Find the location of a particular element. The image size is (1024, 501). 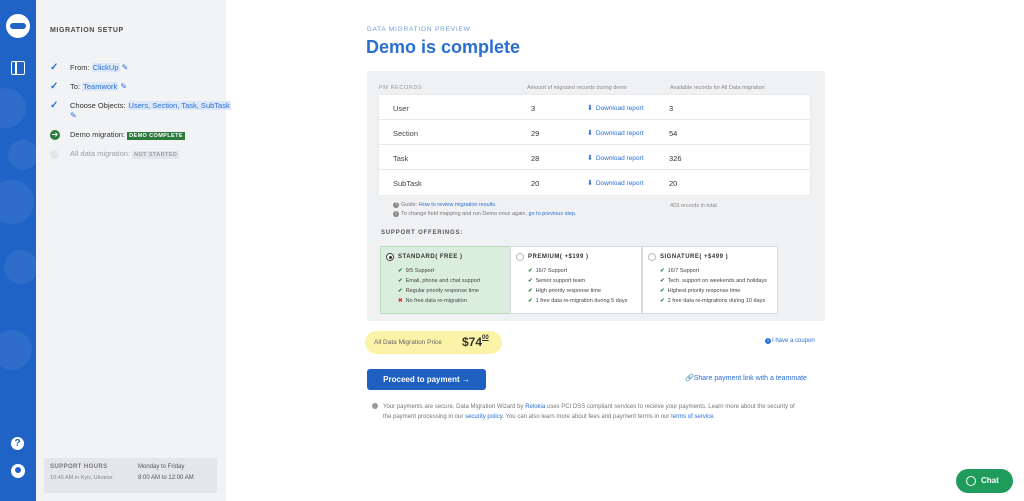

feature-text: 9/5 Support is located at coordinates (420, 271).